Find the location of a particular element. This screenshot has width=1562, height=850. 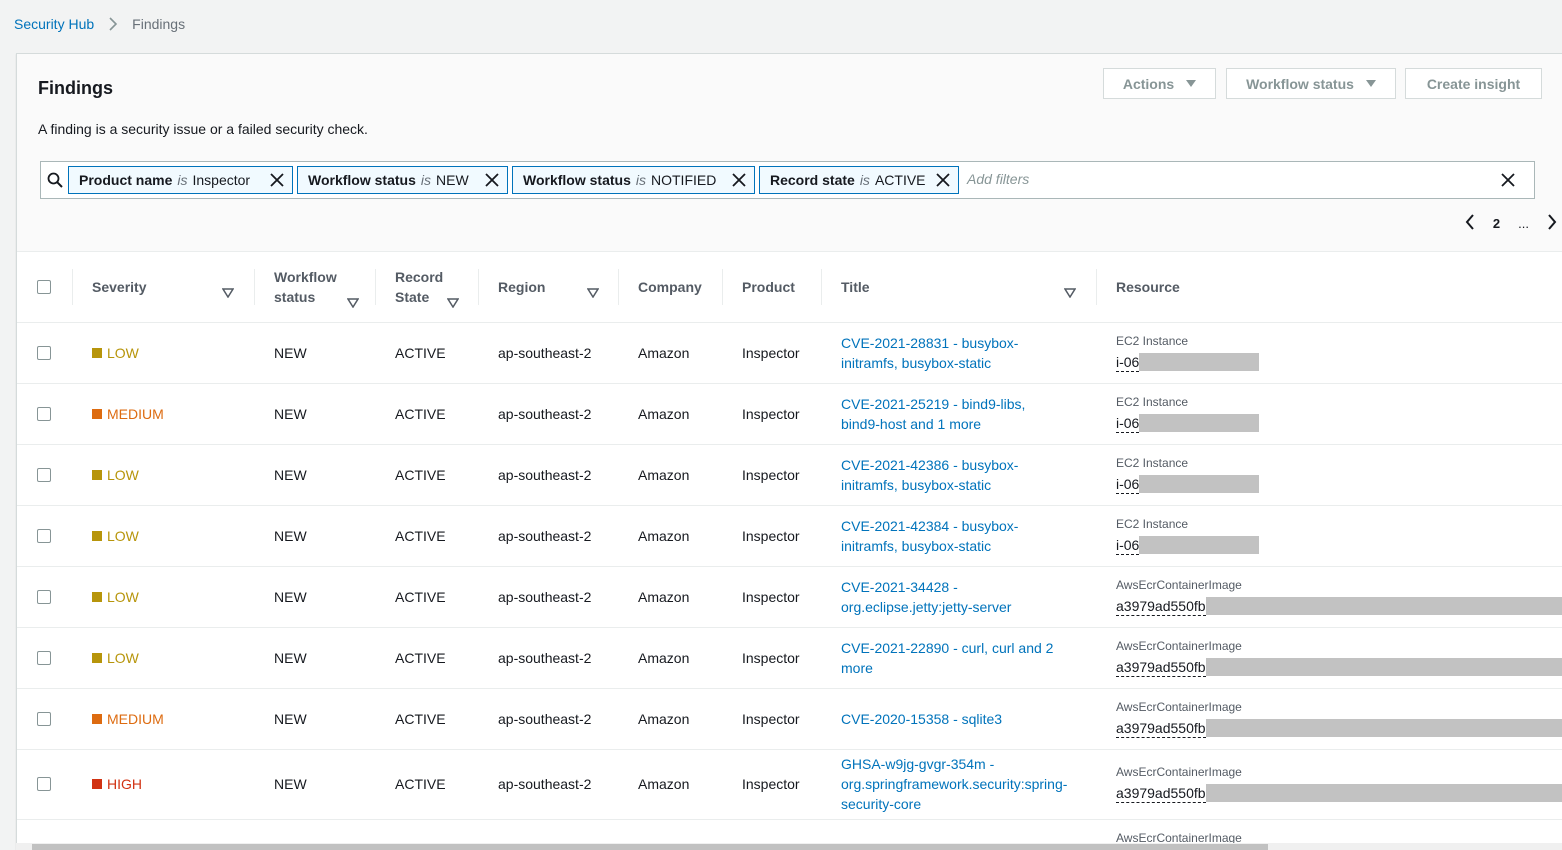

finding-title-link: CVE-2021-28831 - busybox- is located at coordinates (968, 343).